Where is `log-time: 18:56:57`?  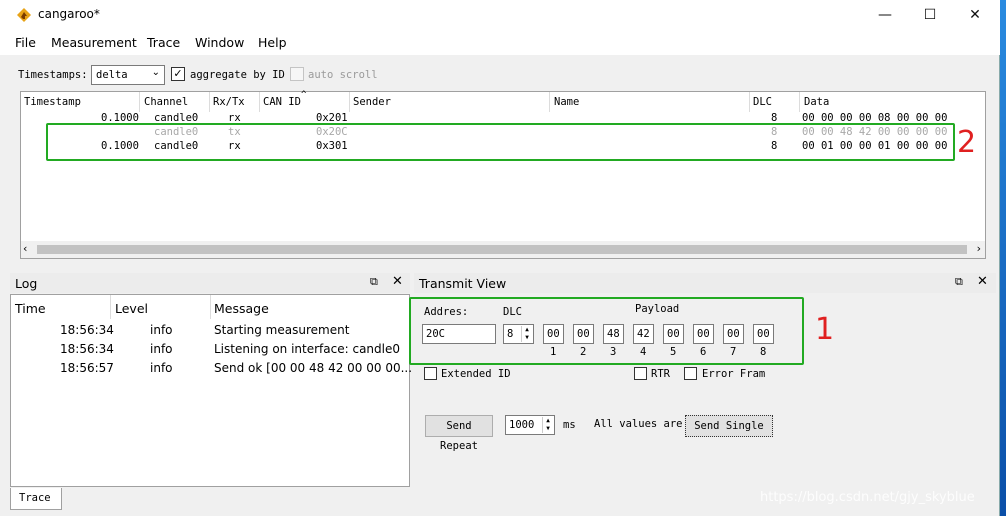 log-time: 18:56:57 is located at coordinates (87, 368).